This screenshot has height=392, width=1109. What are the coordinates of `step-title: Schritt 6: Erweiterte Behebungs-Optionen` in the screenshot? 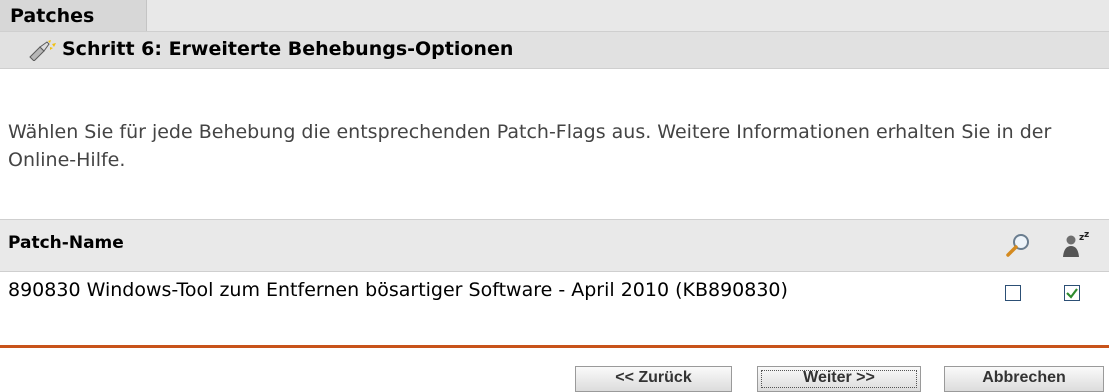 It's located at (288, 49).